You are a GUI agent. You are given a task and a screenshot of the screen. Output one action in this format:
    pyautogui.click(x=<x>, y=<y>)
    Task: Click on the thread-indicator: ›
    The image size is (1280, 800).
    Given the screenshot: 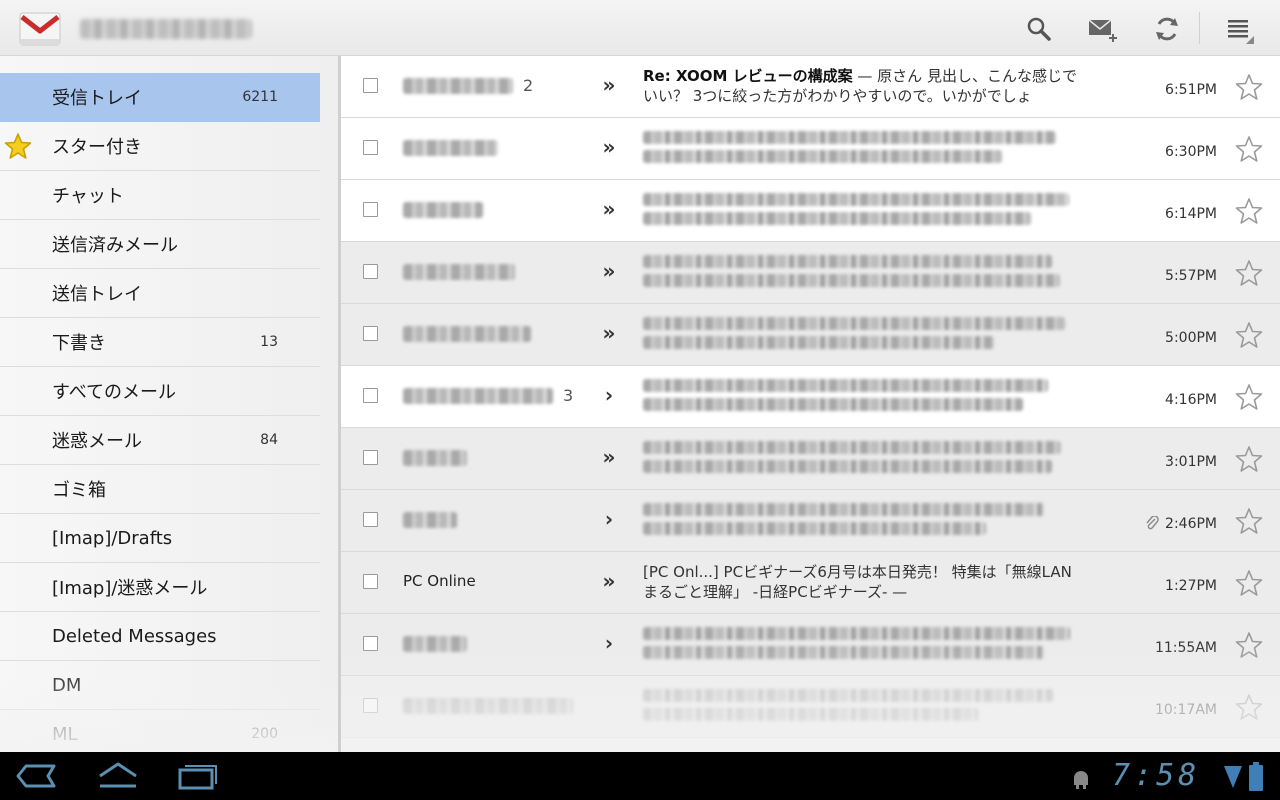 What is the action you would take?
    pyautogui.click(x=609, y=643)
    